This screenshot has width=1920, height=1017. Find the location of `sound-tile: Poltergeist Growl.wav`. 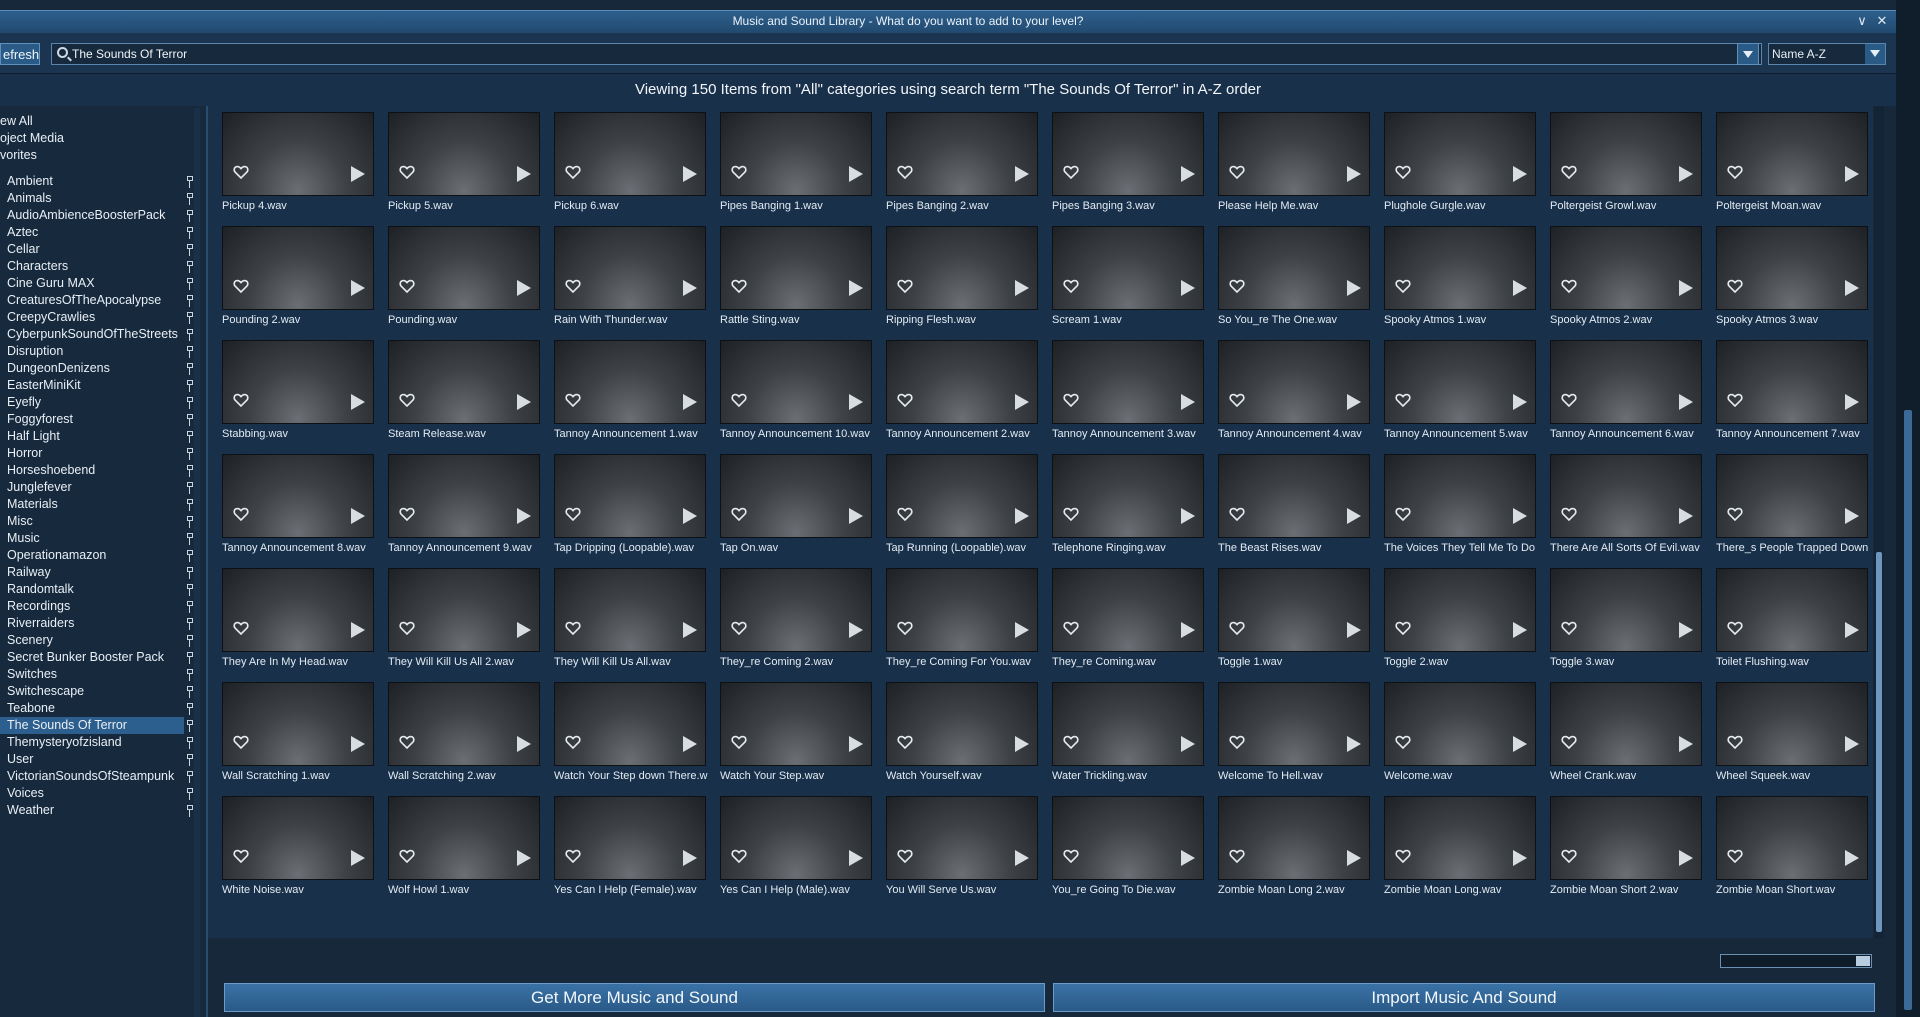

sound-tile: Poltergeist Growl.wav is located at coordinates (1619, 161).